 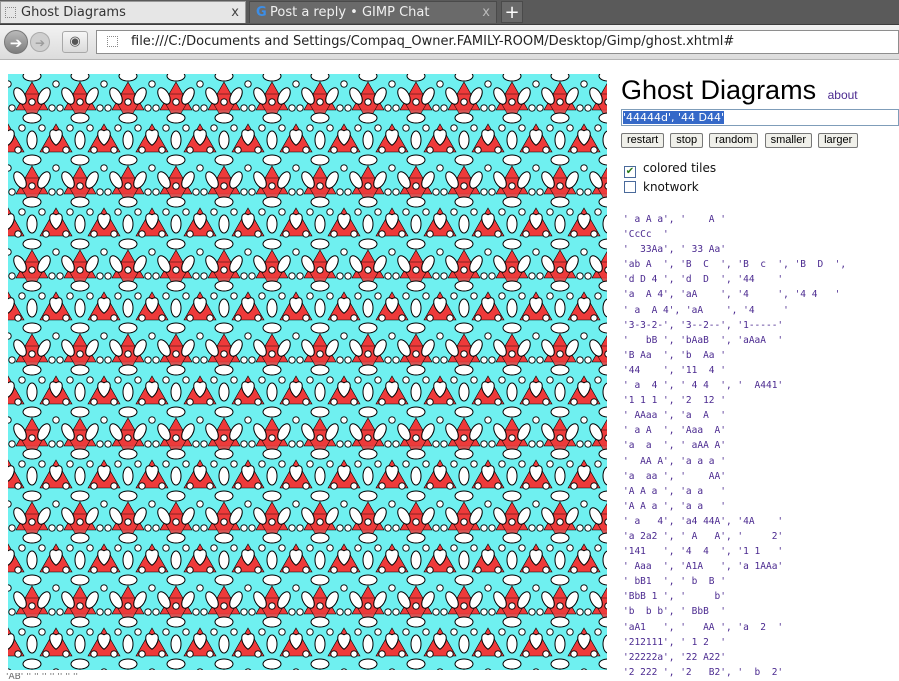 I want to click on tab-label: Post a reply • GIMP Chat, so click(x=350, y=12).